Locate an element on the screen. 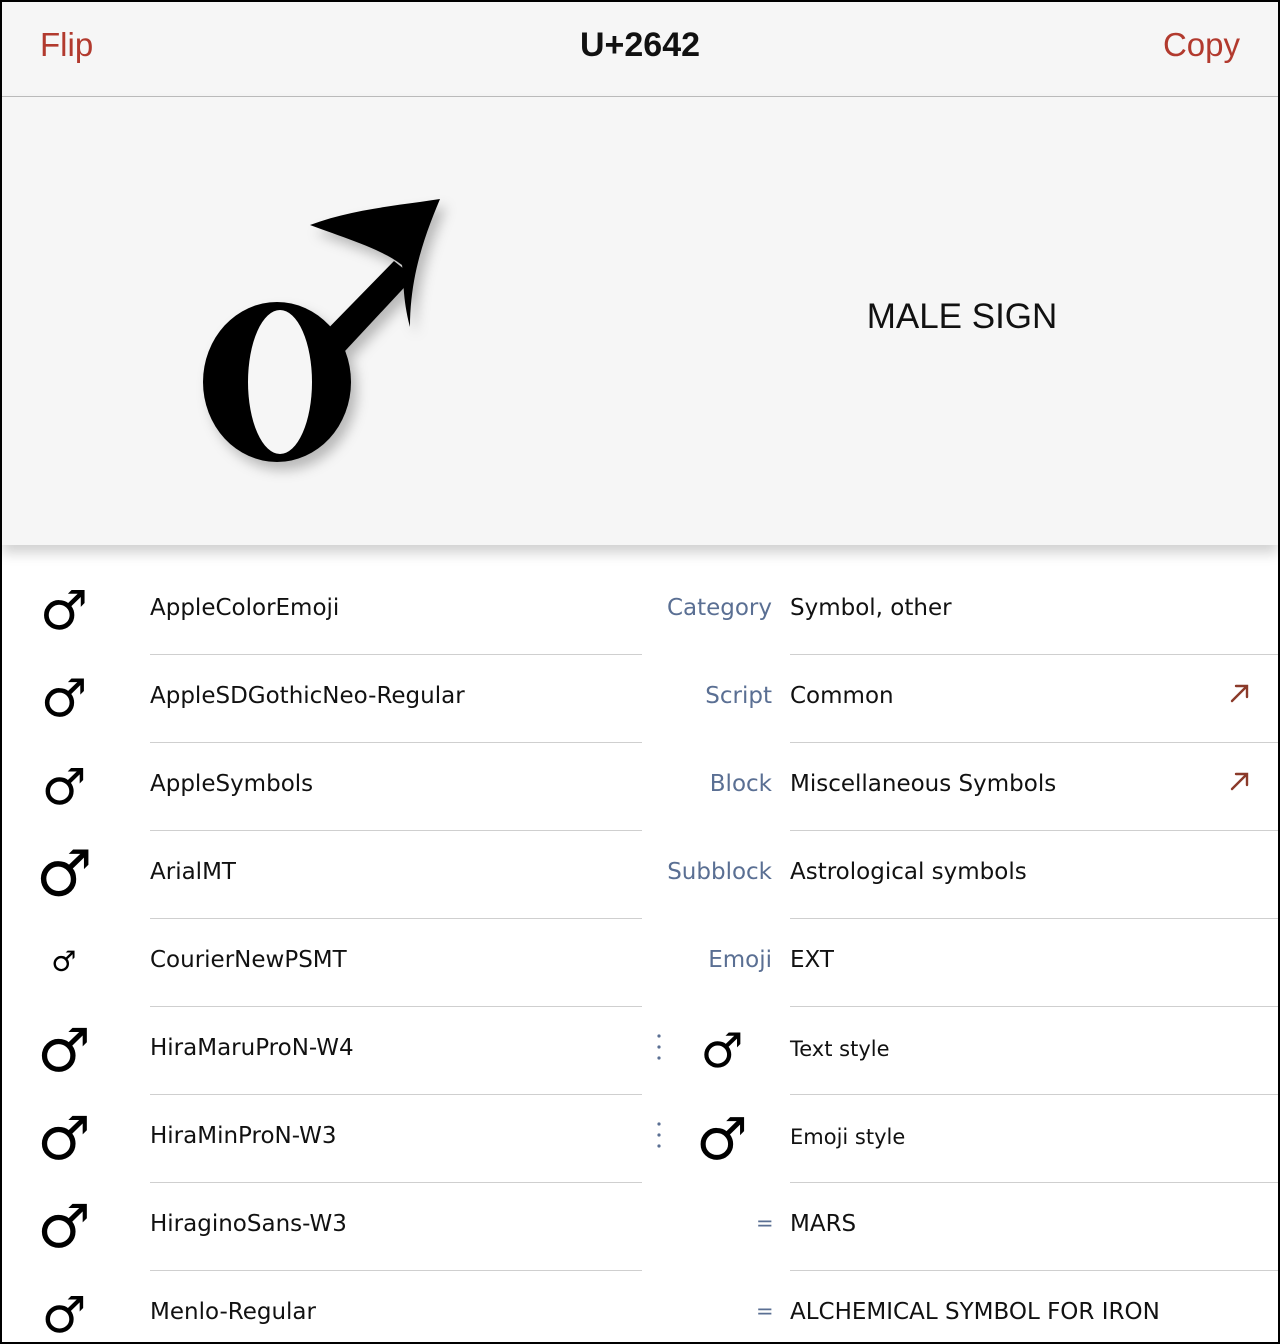 This screenshot has height=1344, width=1280. property-label: Script is located at coordinates (738, 696).